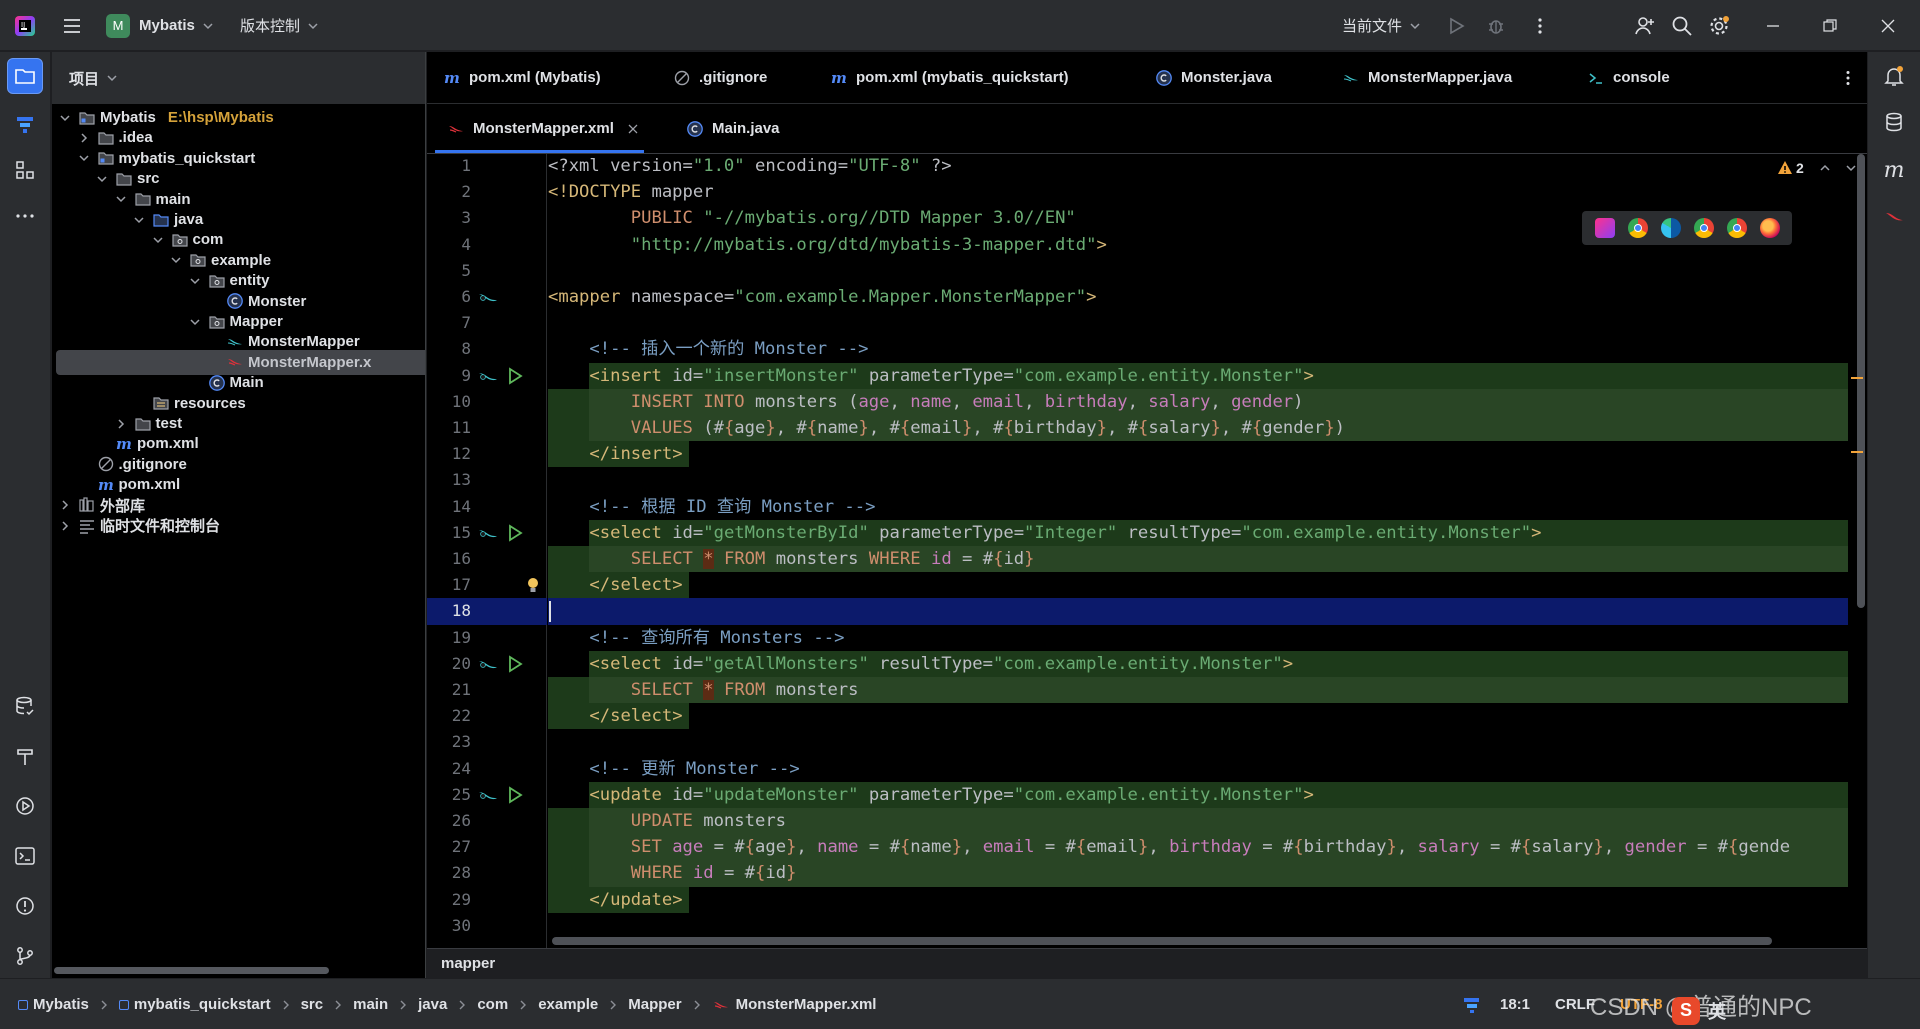 The height and width of the screenshot is (1029, 1920). I want to click on chevron-down-icon, so click(1851, 168).